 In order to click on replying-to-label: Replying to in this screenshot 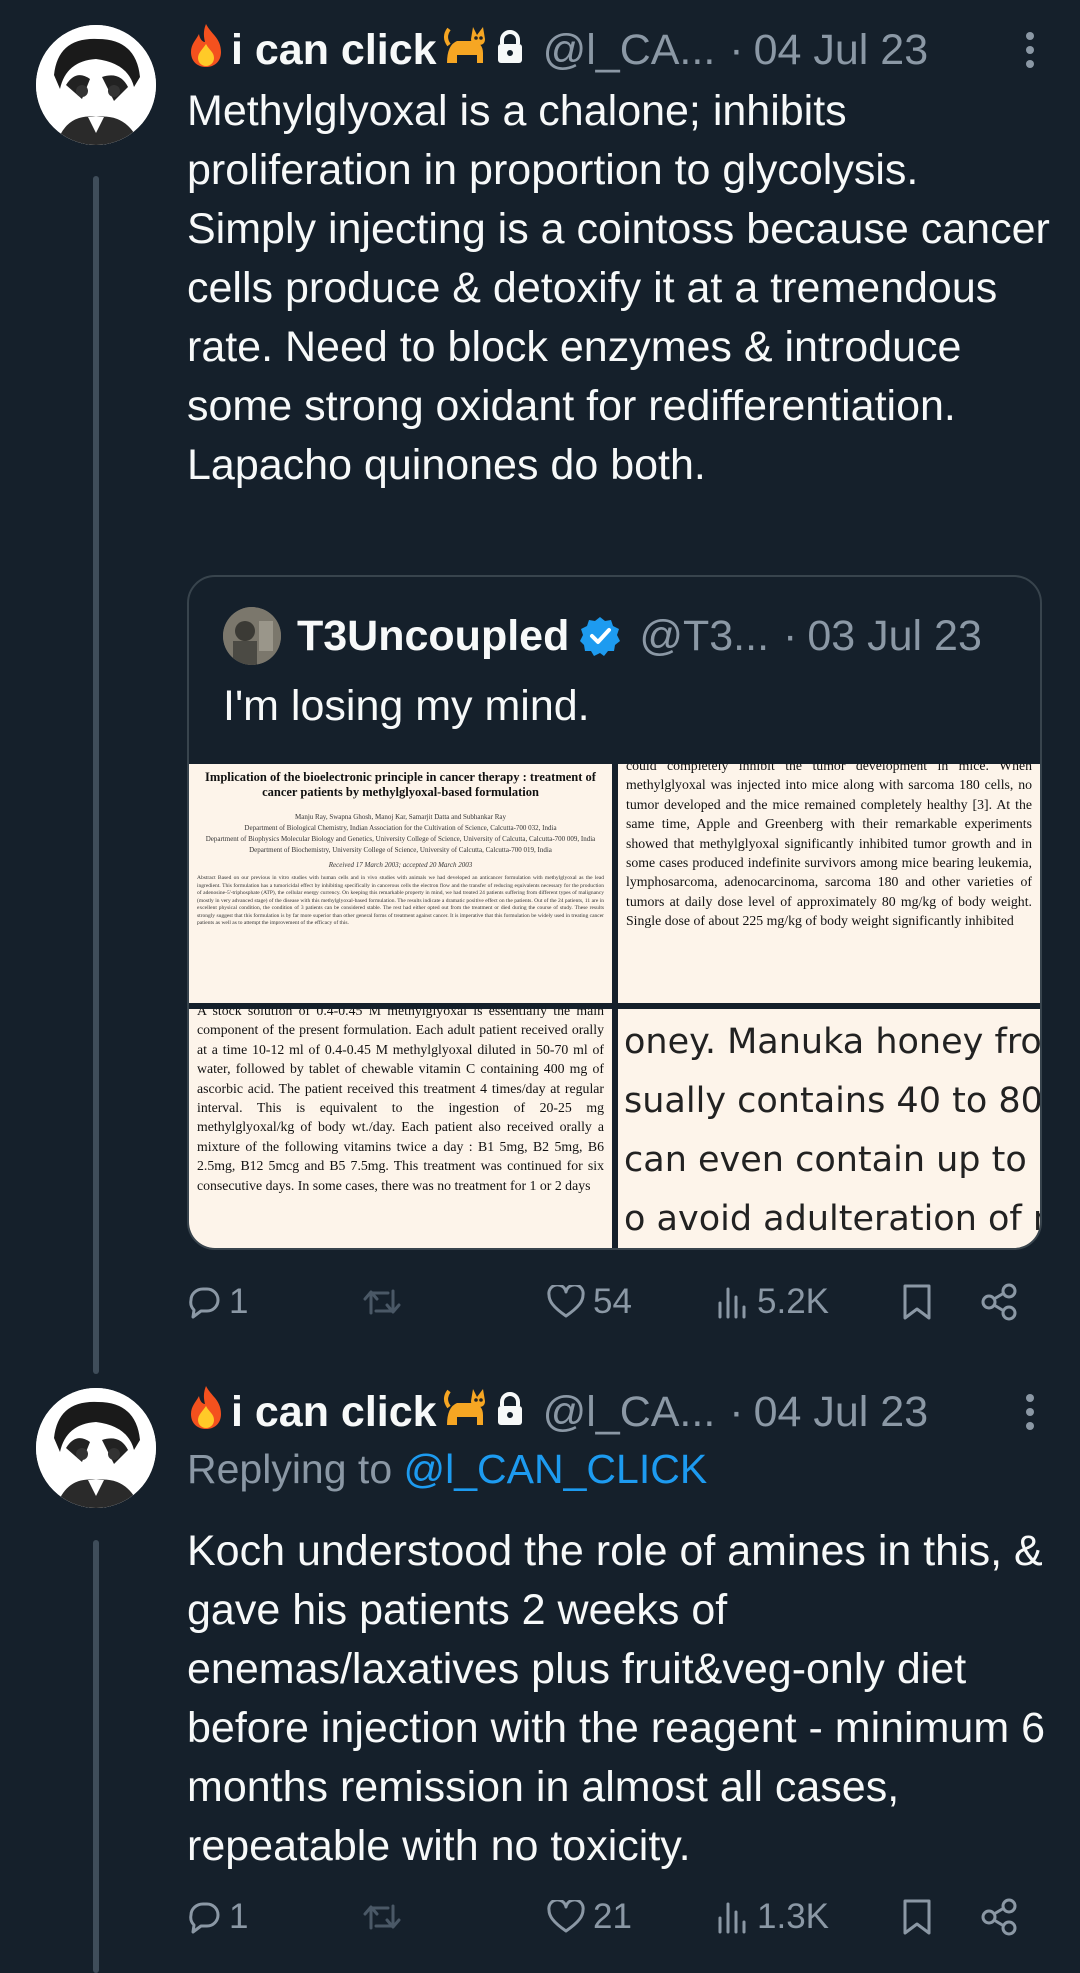, I will do `click(295, 1469)`.